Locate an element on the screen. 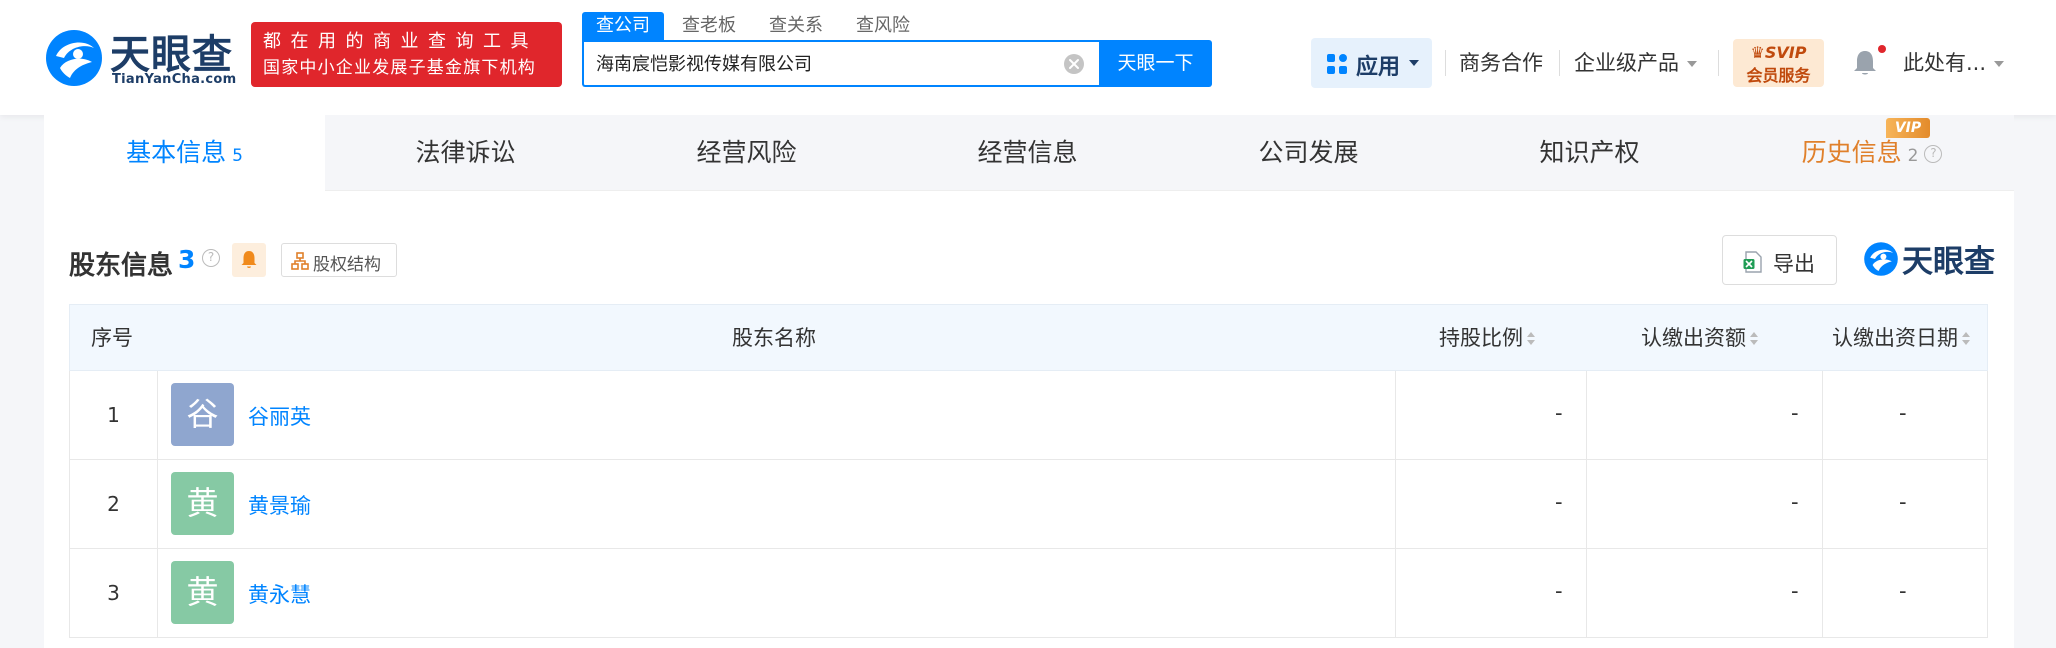 The image size is (2056, 648). equity-structure-label: 股权结构 is located at coordinates (347, 265).